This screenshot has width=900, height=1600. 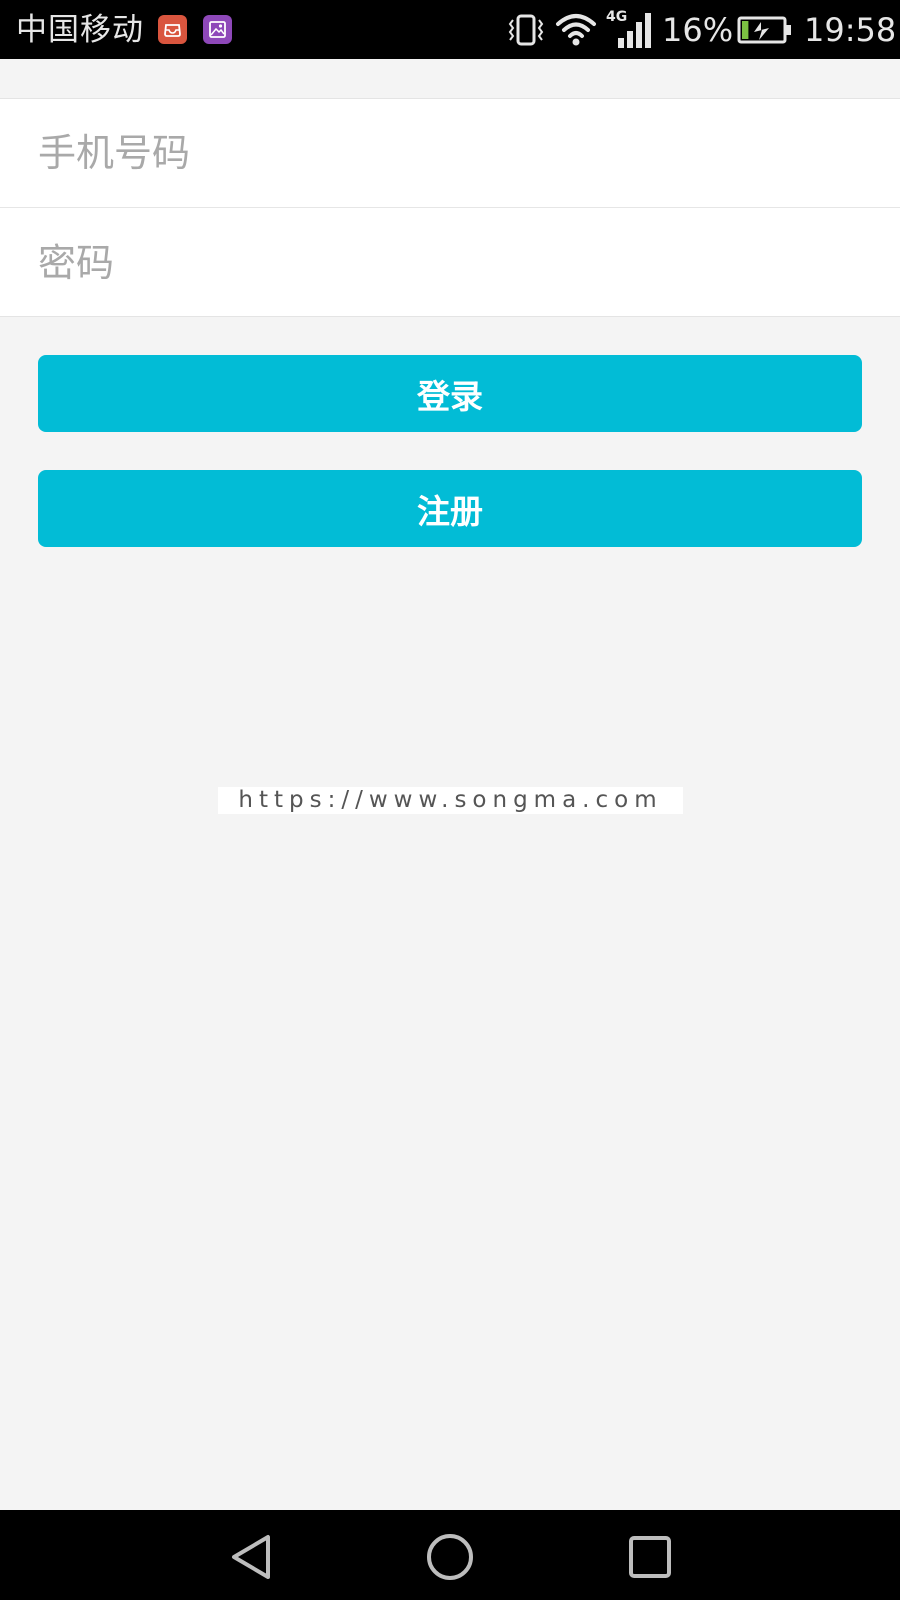 I want to click on status-bar: 中国移动 4G 16% 19:58, so click(x=450, y=29).